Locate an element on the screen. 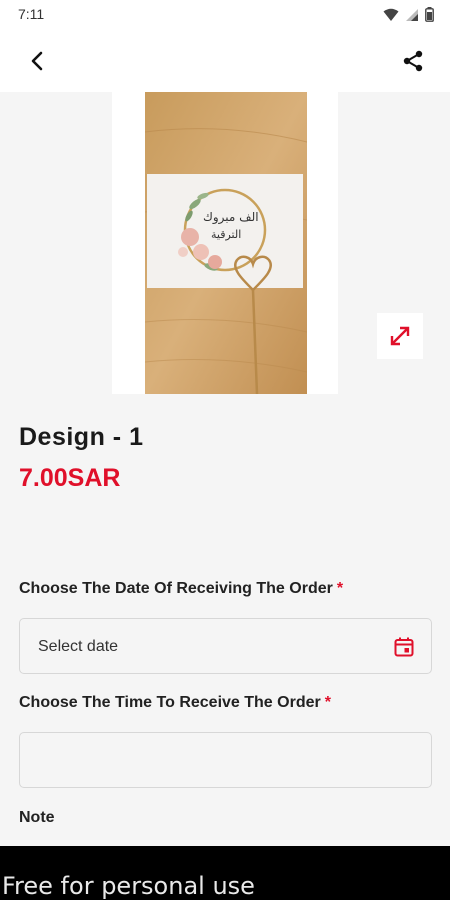 Image resolution: width=450 pixels, height=900 pixels. note-label: Note is located at coordinates (37, 817).